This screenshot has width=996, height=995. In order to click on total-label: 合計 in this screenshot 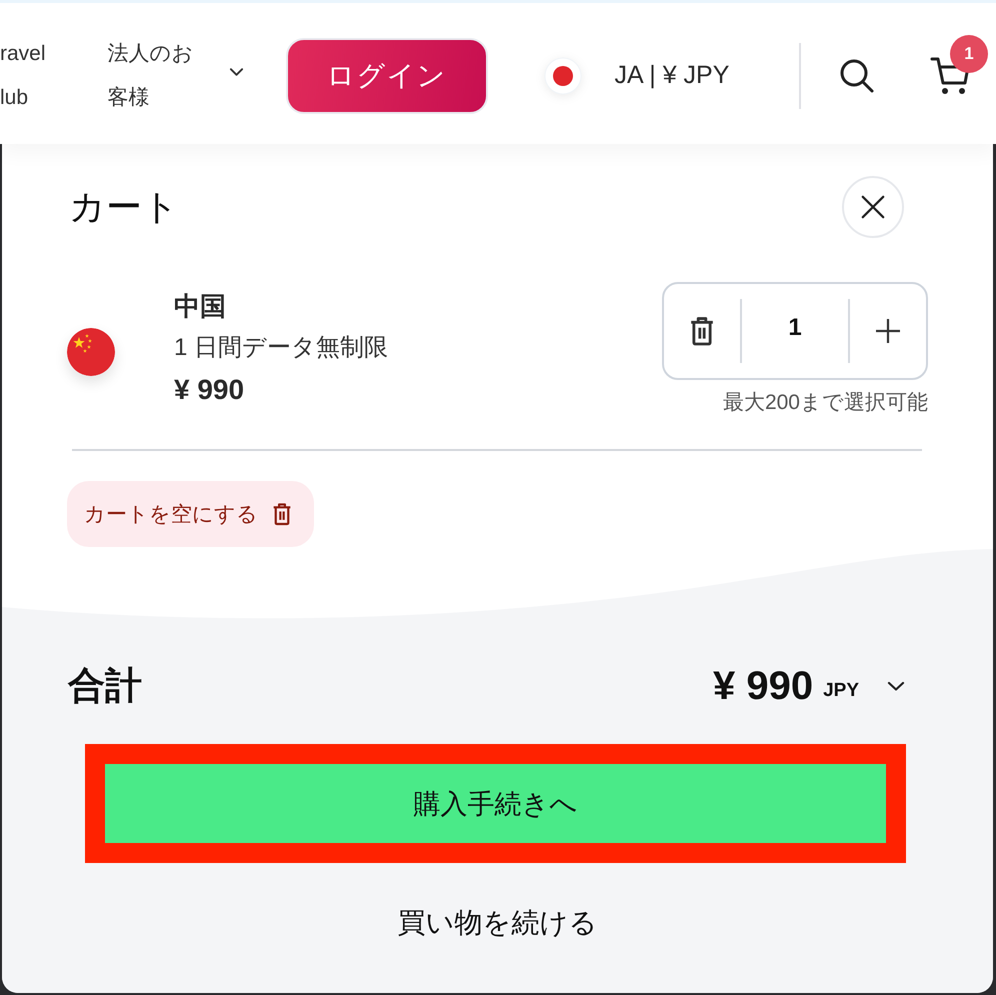, I will do `click(105, 686)`.